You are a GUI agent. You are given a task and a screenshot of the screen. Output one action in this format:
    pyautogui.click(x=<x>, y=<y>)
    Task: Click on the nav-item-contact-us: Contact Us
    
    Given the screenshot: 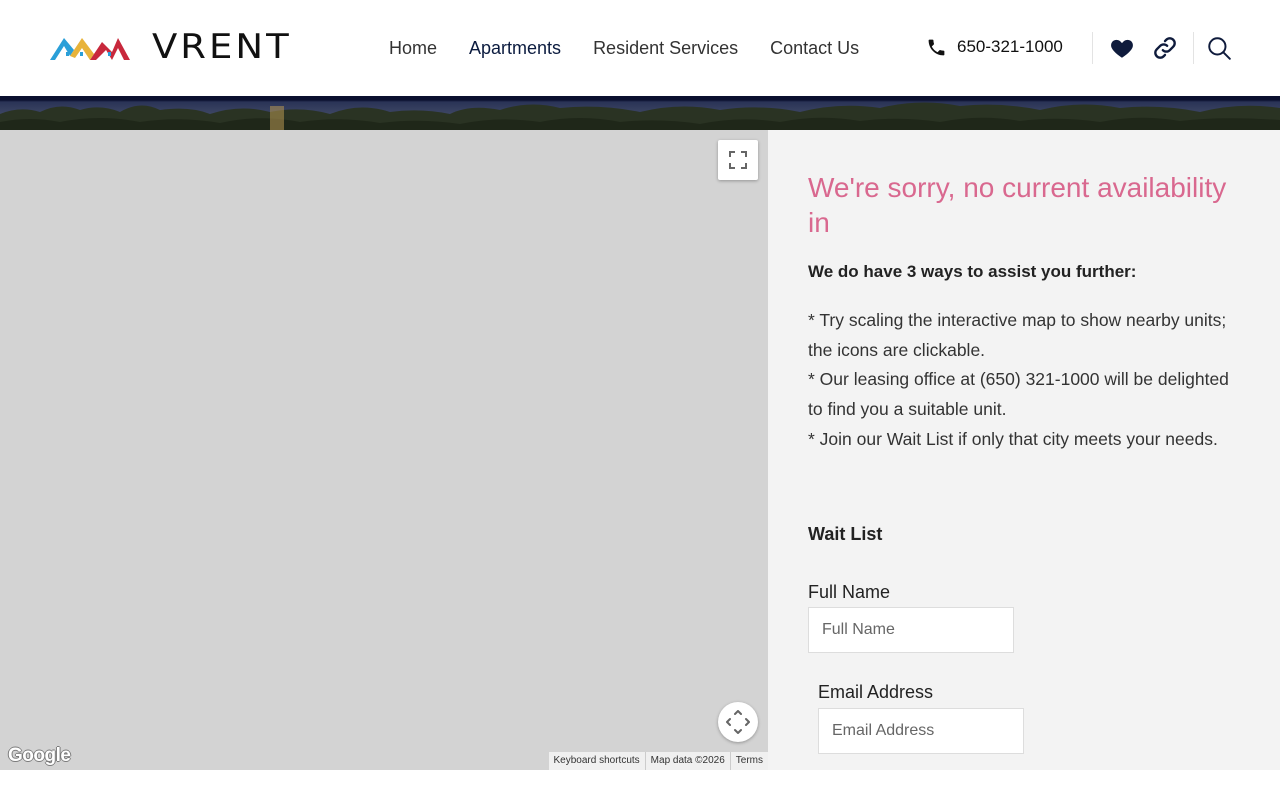 What is the action you would take?
    pyautogui.click(x=814, y=48)
    